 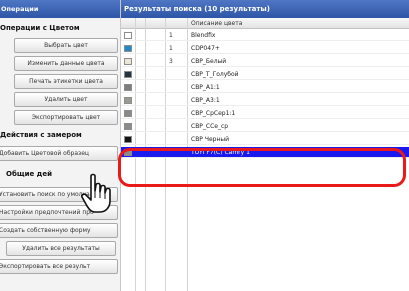 I want to click on color-description: CBP_Белый, so click(x=209, y=61).